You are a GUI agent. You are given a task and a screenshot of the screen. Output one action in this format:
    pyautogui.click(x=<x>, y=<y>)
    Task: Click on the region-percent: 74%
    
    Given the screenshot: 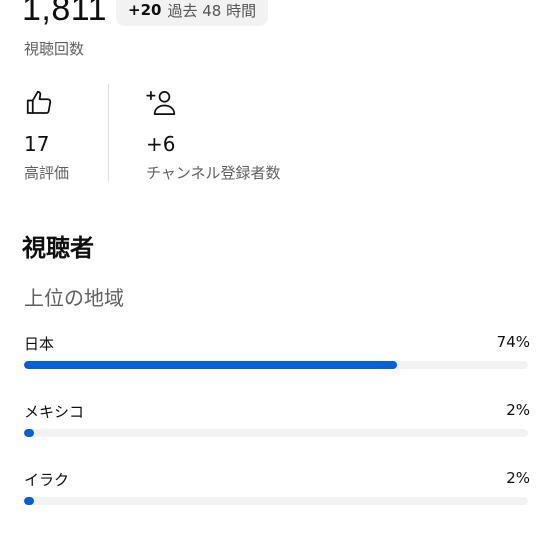 What is the action you would take?
    pyautogui.click(x=513, y=342)
    